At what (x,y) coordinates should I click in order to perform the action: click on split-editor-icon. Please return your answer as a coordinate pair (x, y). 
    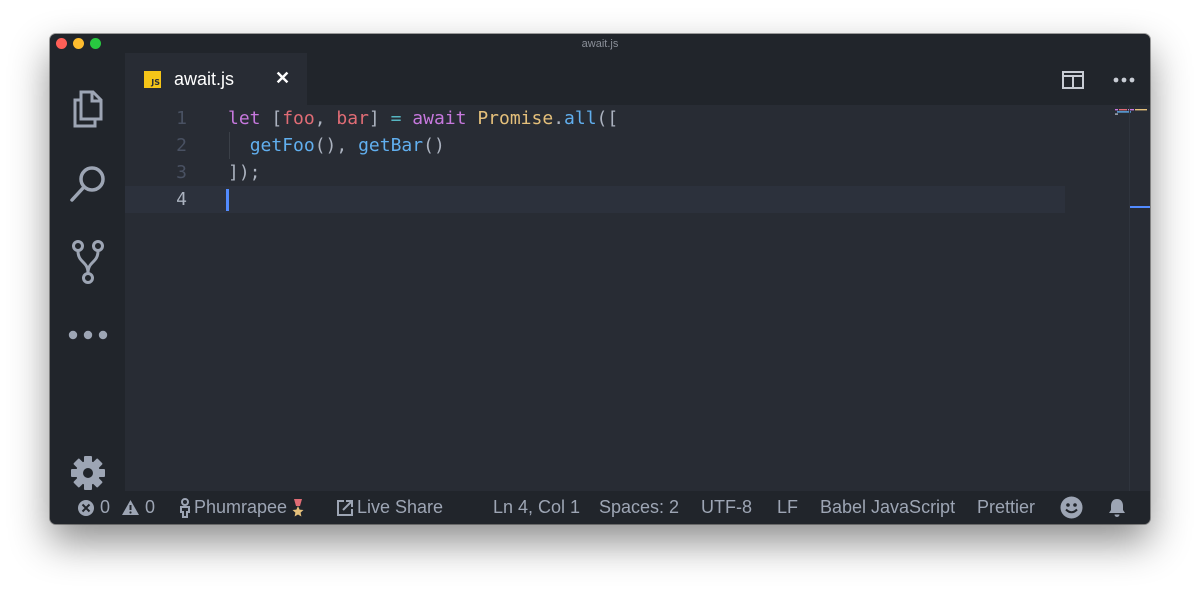
    Looking at the image, I should click on (1073, 80).